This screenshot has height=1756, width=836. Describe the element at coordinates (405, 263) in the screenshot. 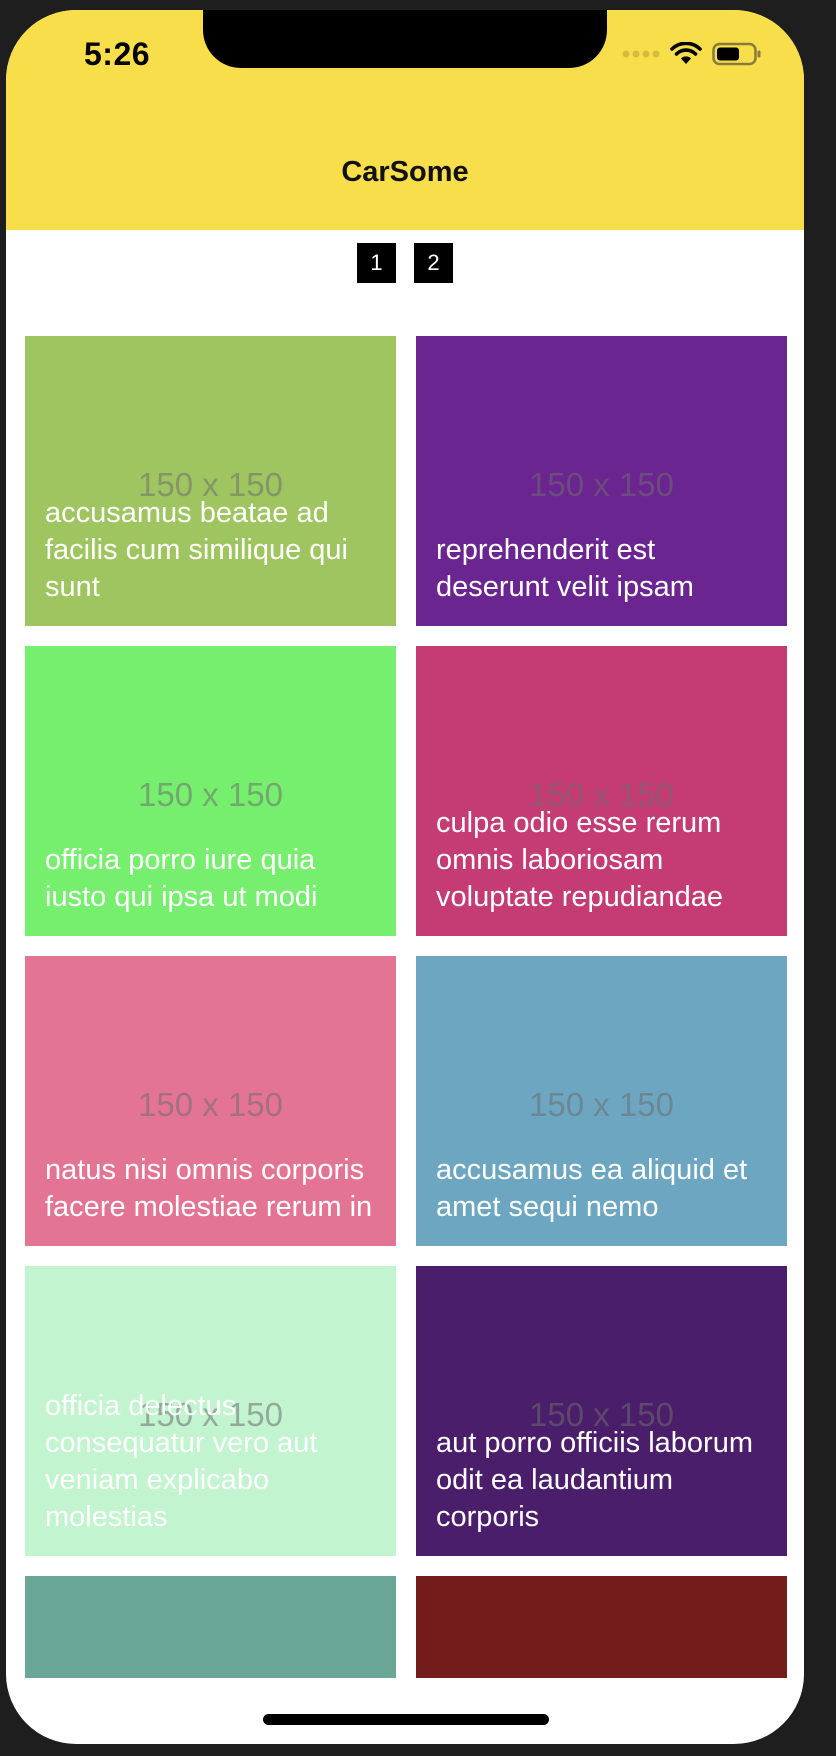

I see `pagination: 1 2` at that location.